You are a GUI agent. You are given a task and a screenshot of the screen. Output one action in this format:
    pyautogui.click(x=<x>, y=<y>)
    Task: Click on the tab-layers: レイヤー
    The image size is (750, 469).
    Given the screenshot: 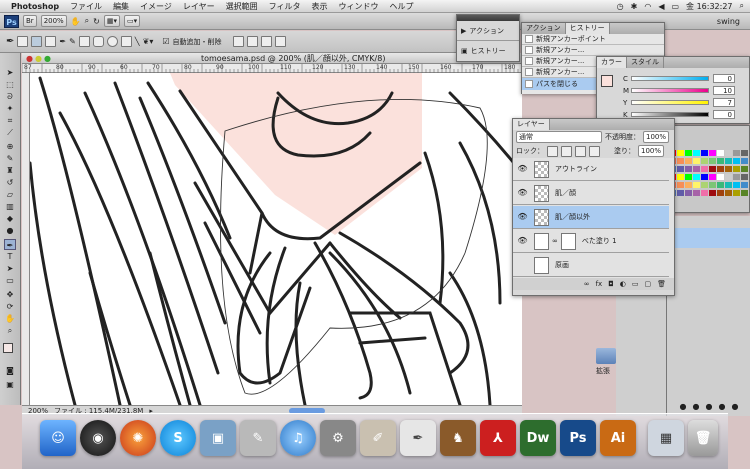 What is the action you would take?
    pyautogui.click(x=531, y=124)
    